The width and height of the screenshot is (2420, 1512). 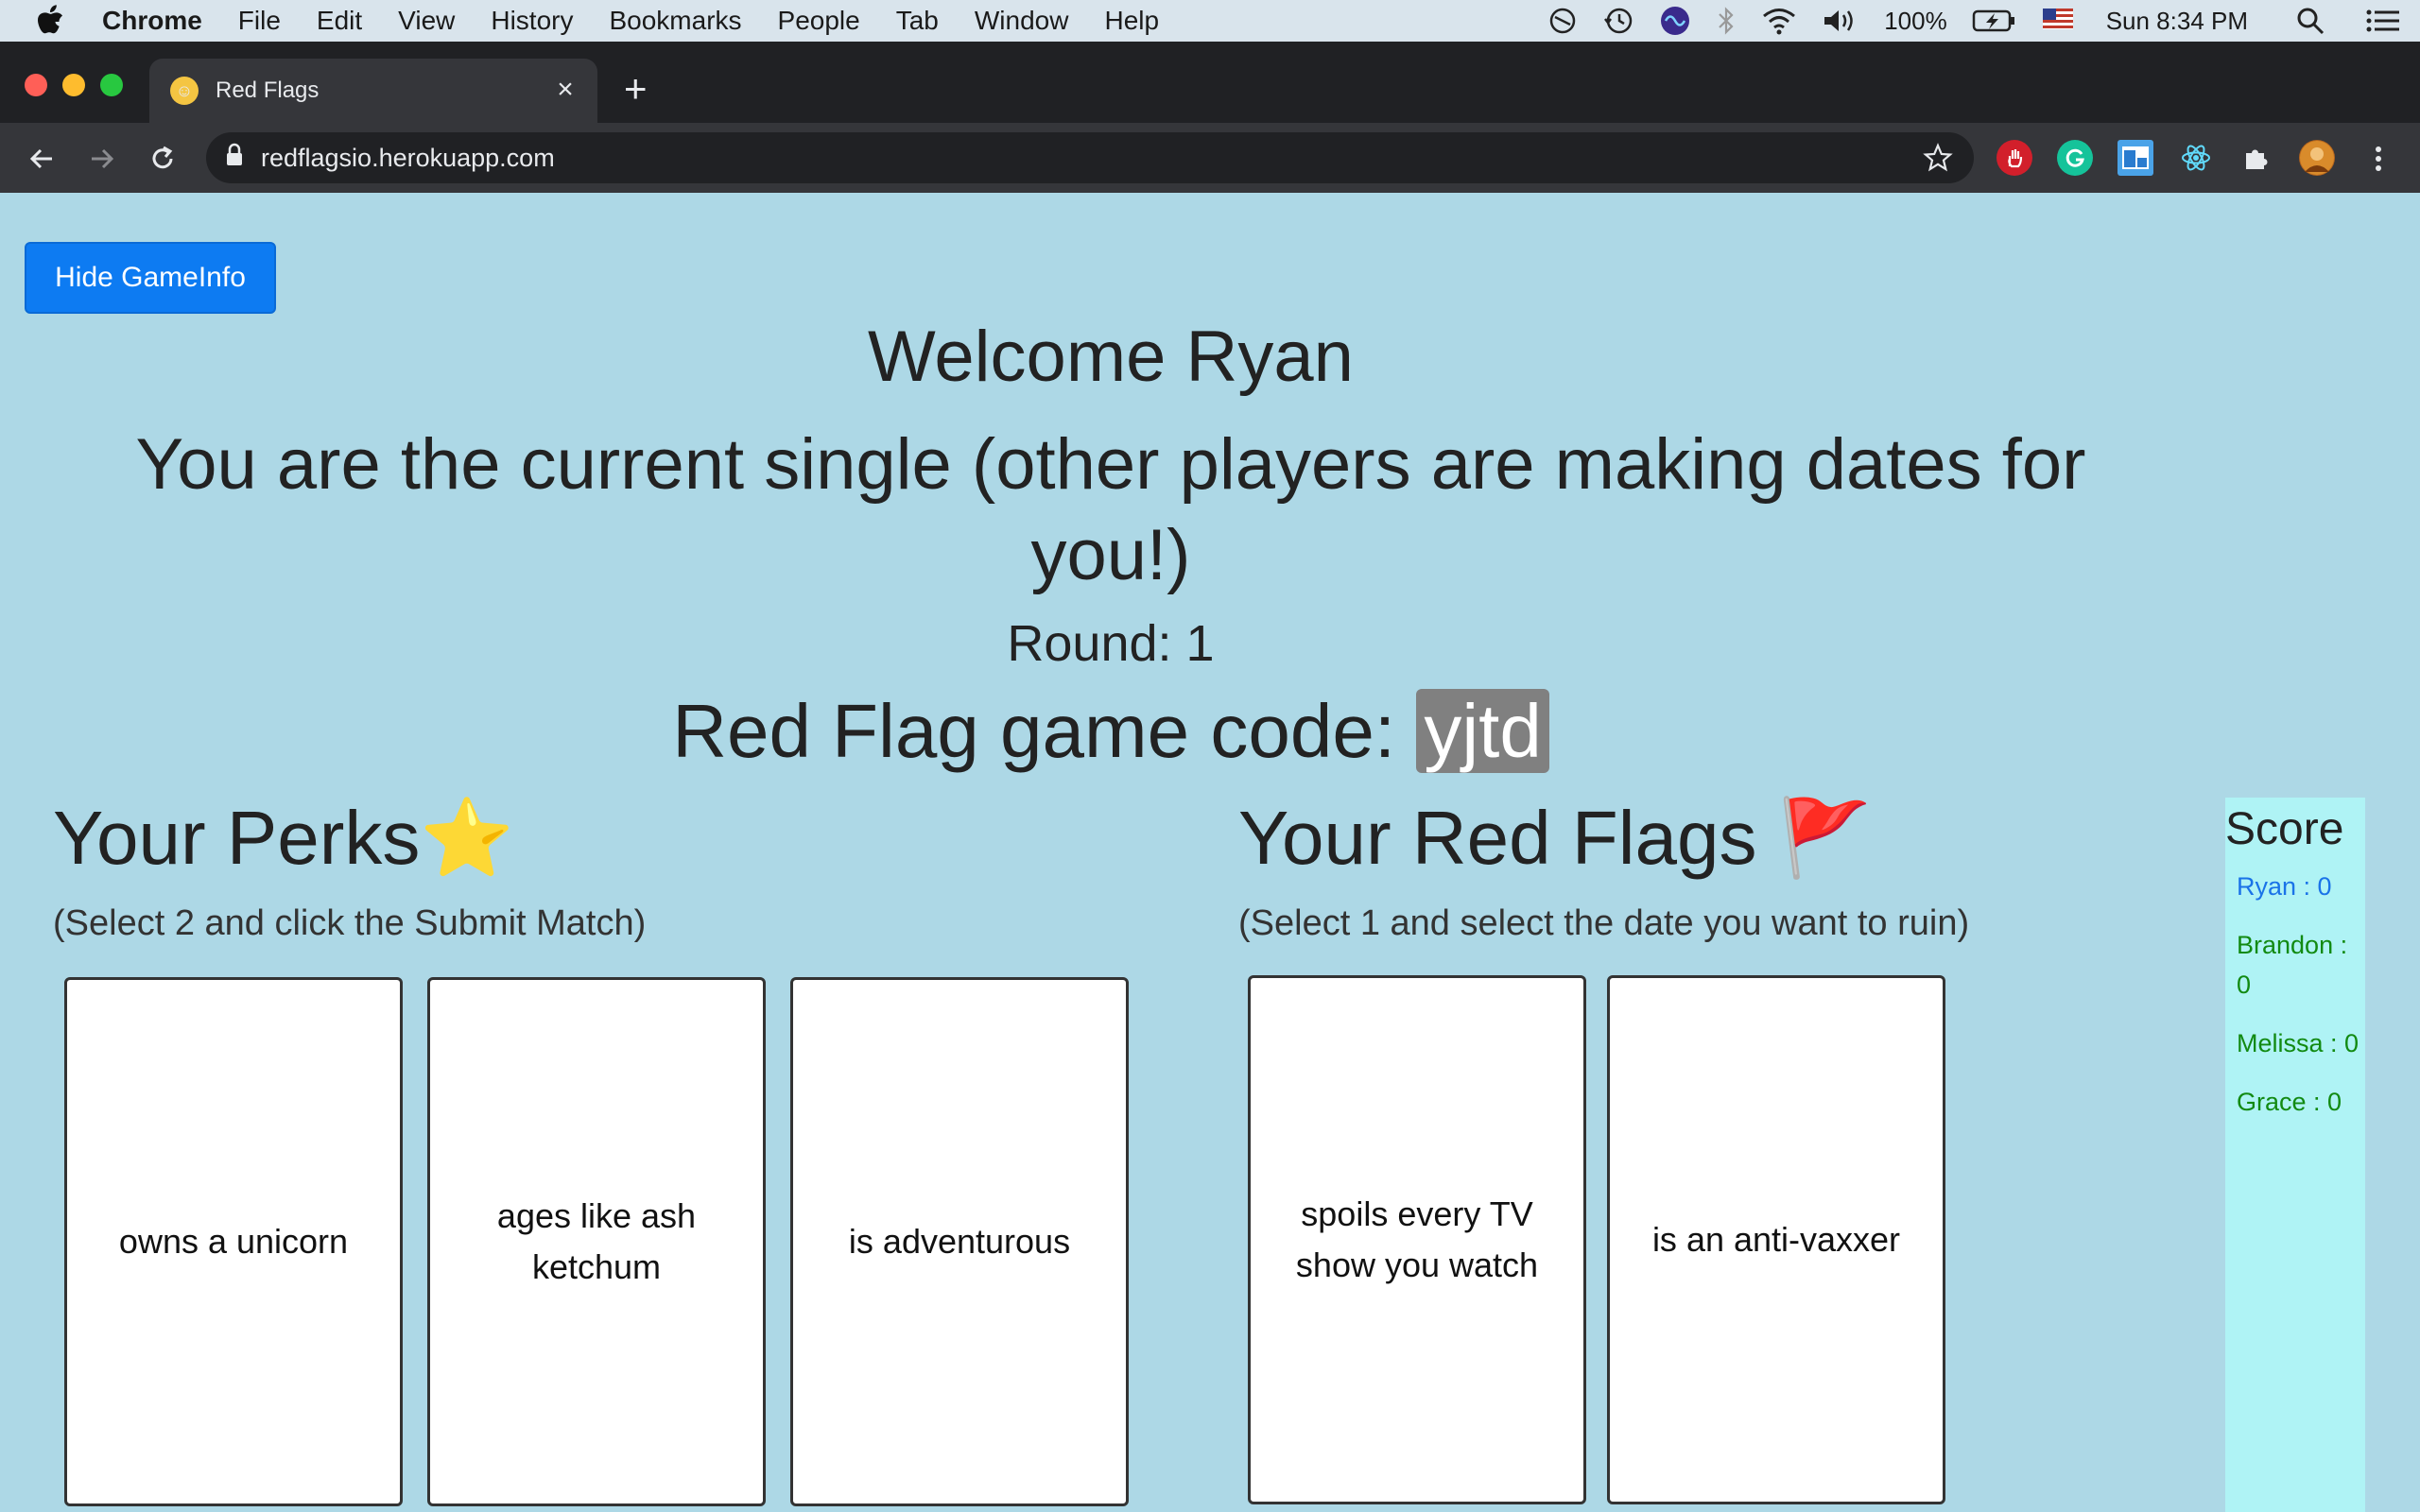 I want to click on menubar-clock: Sun 8:34 PM, so click(x=2177, y=21).